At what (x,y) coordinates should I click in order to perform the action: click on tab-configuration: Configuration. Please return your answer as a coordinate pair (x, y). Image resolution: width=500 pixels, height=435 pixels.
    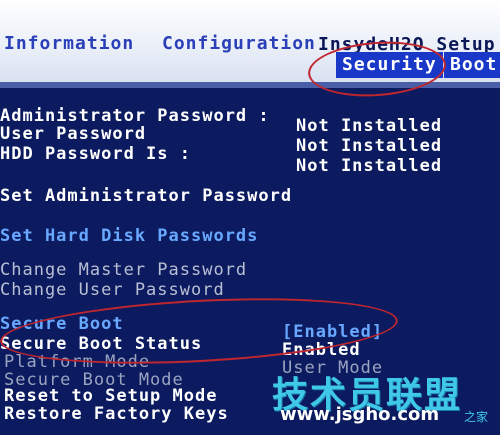
    Looking at the image, I should click on (239, 44).